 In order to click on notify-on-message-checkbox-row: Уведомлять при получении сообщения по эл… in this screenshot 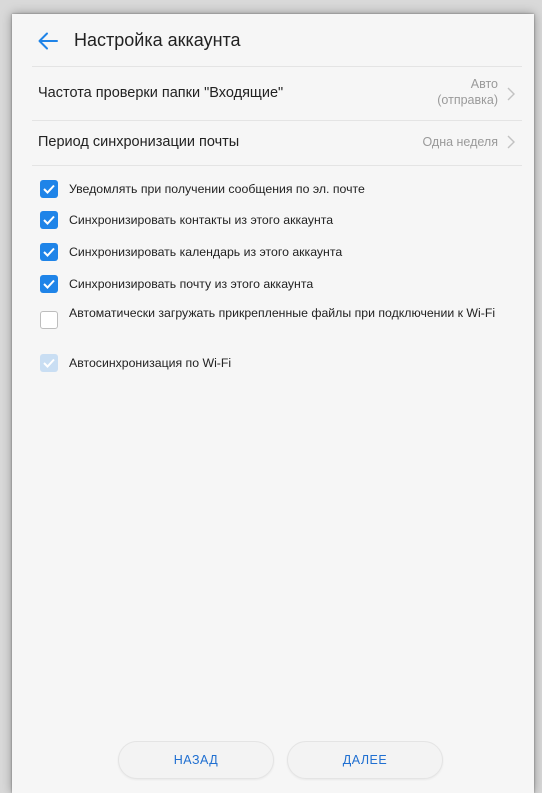, I will do `click(273, 190)`.